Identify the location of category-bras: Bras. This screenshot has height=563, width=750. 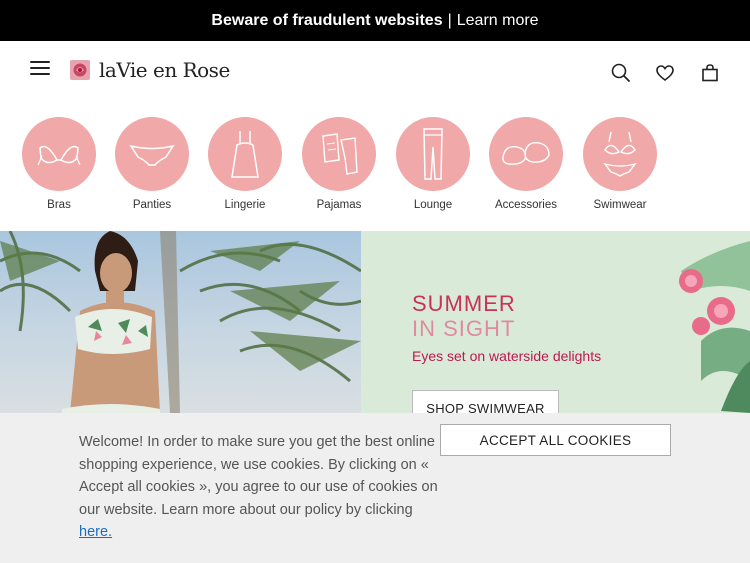
(59, 164).